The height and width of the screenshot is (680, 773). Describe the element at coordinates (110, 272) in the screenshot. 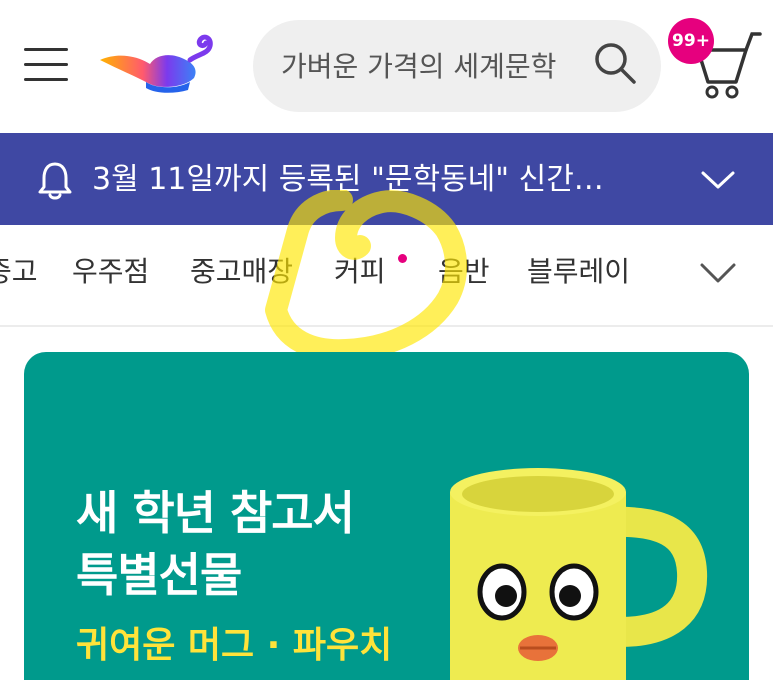

I see `tab-space-store: 우주점` at that location.